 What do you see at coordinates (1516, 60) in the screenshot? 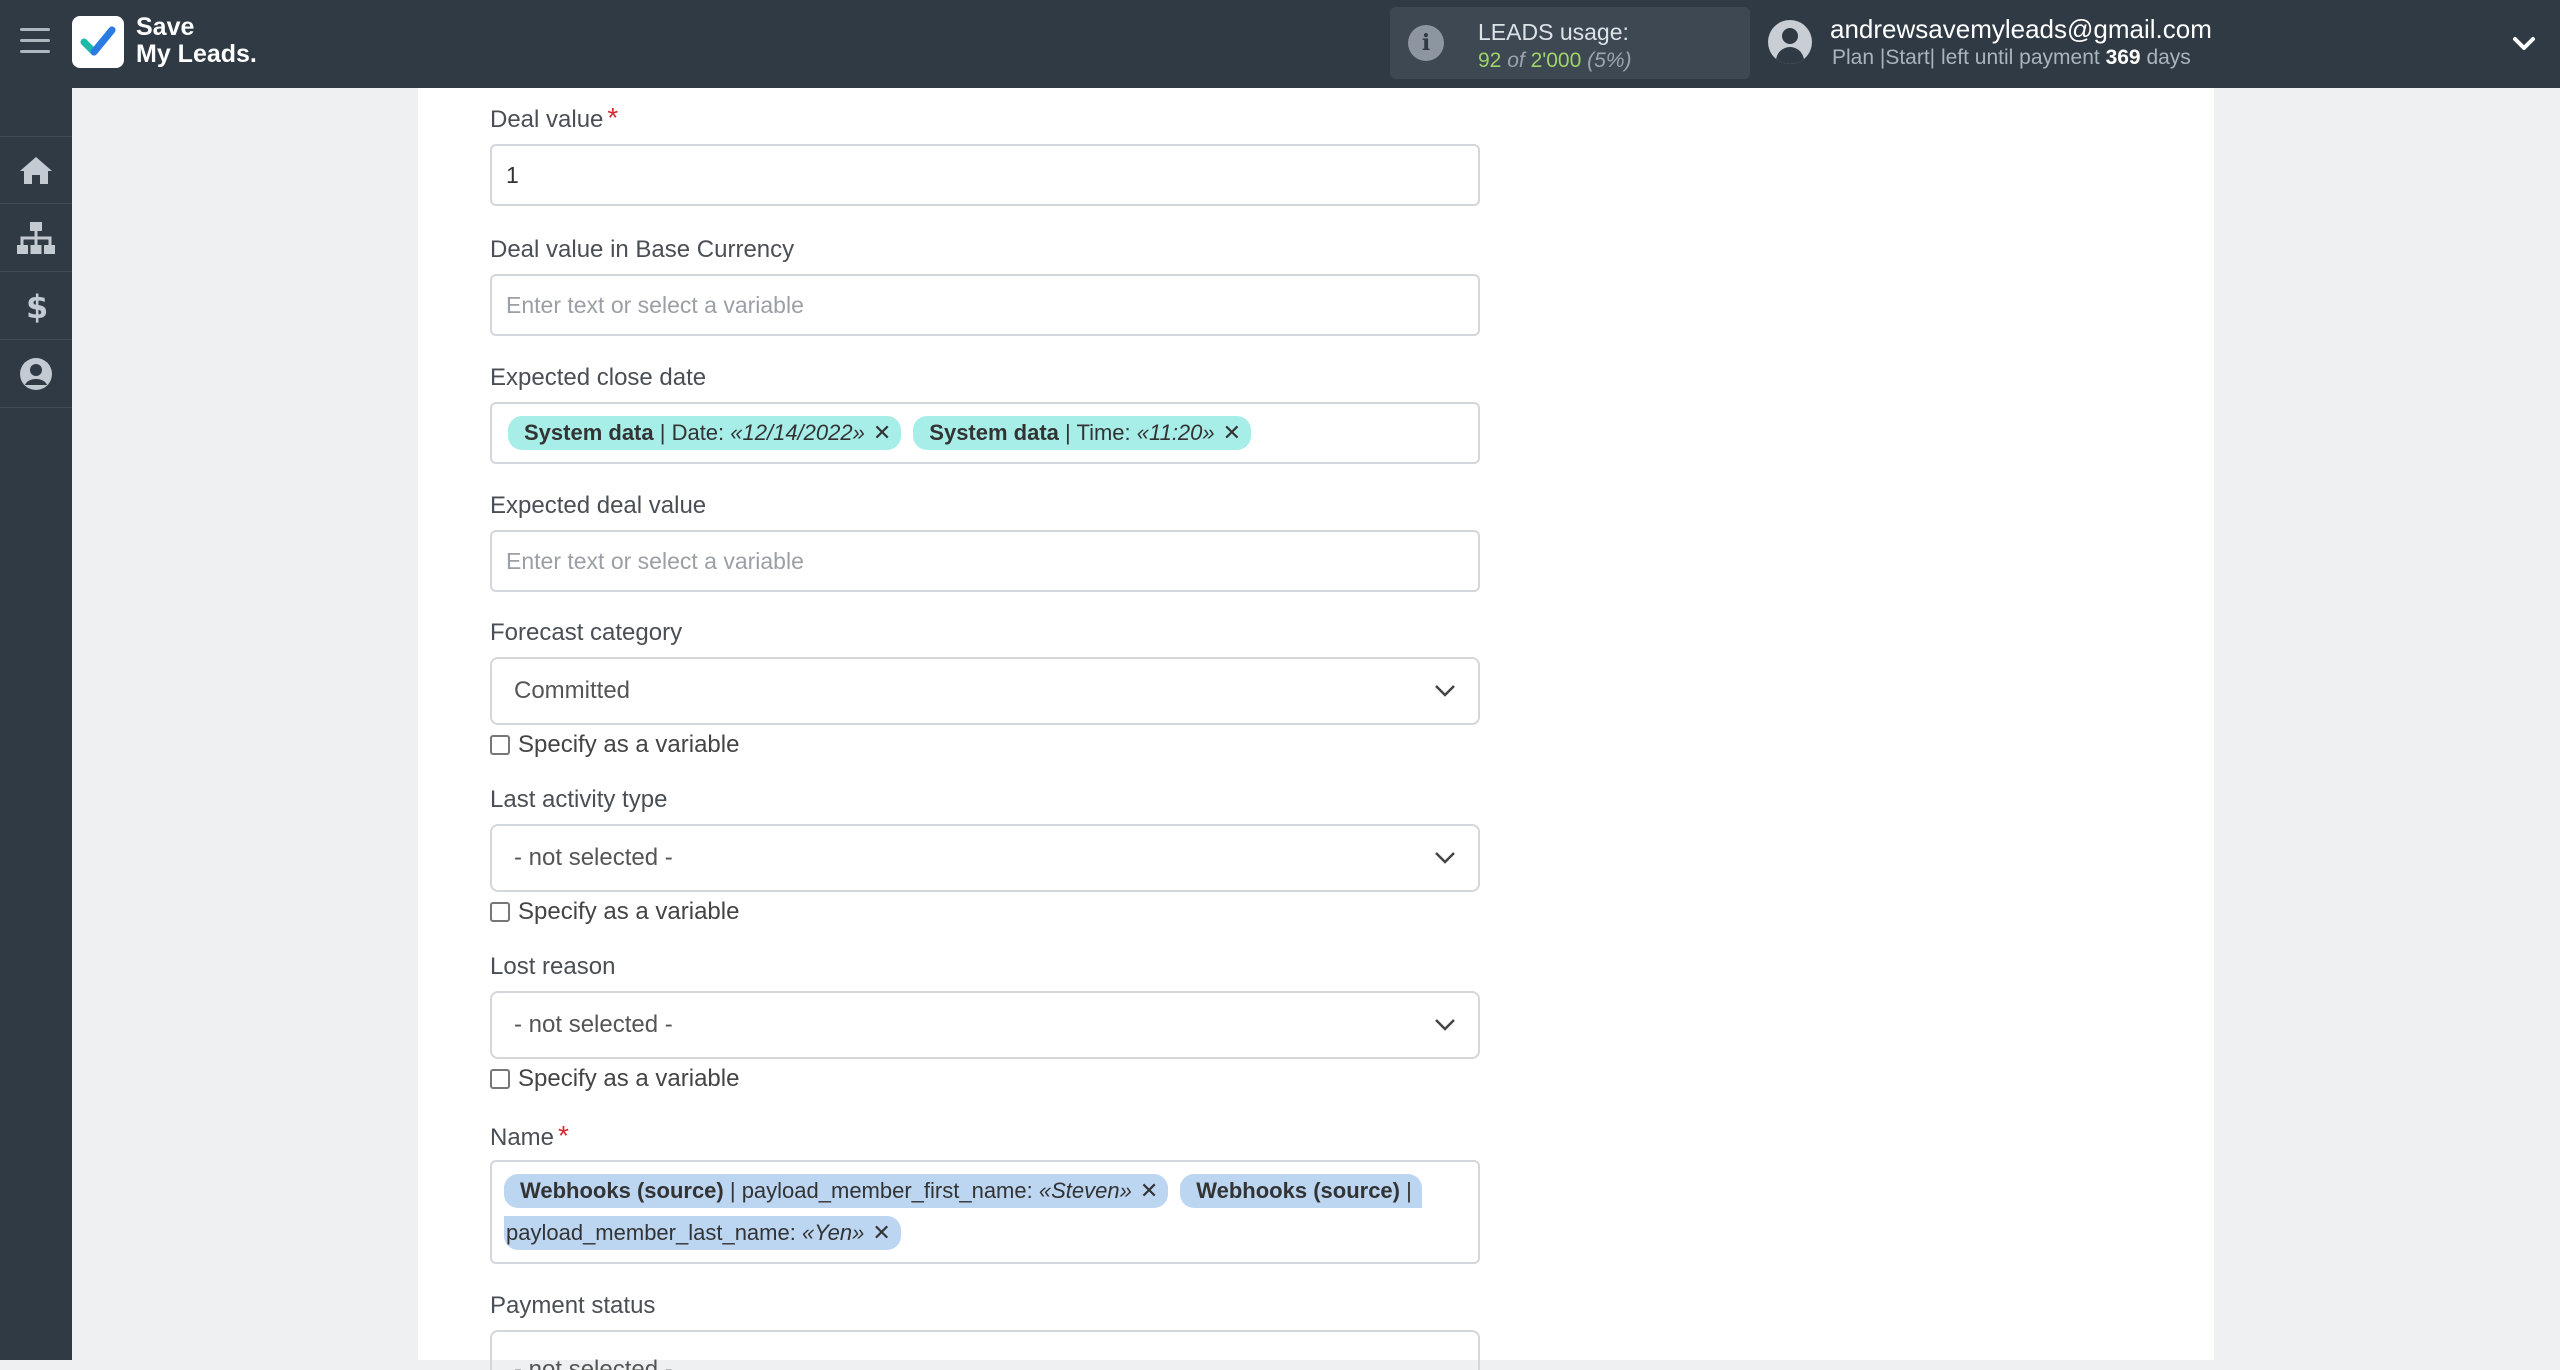
I see `usage-of: of` at bounding box center [1516, 60].